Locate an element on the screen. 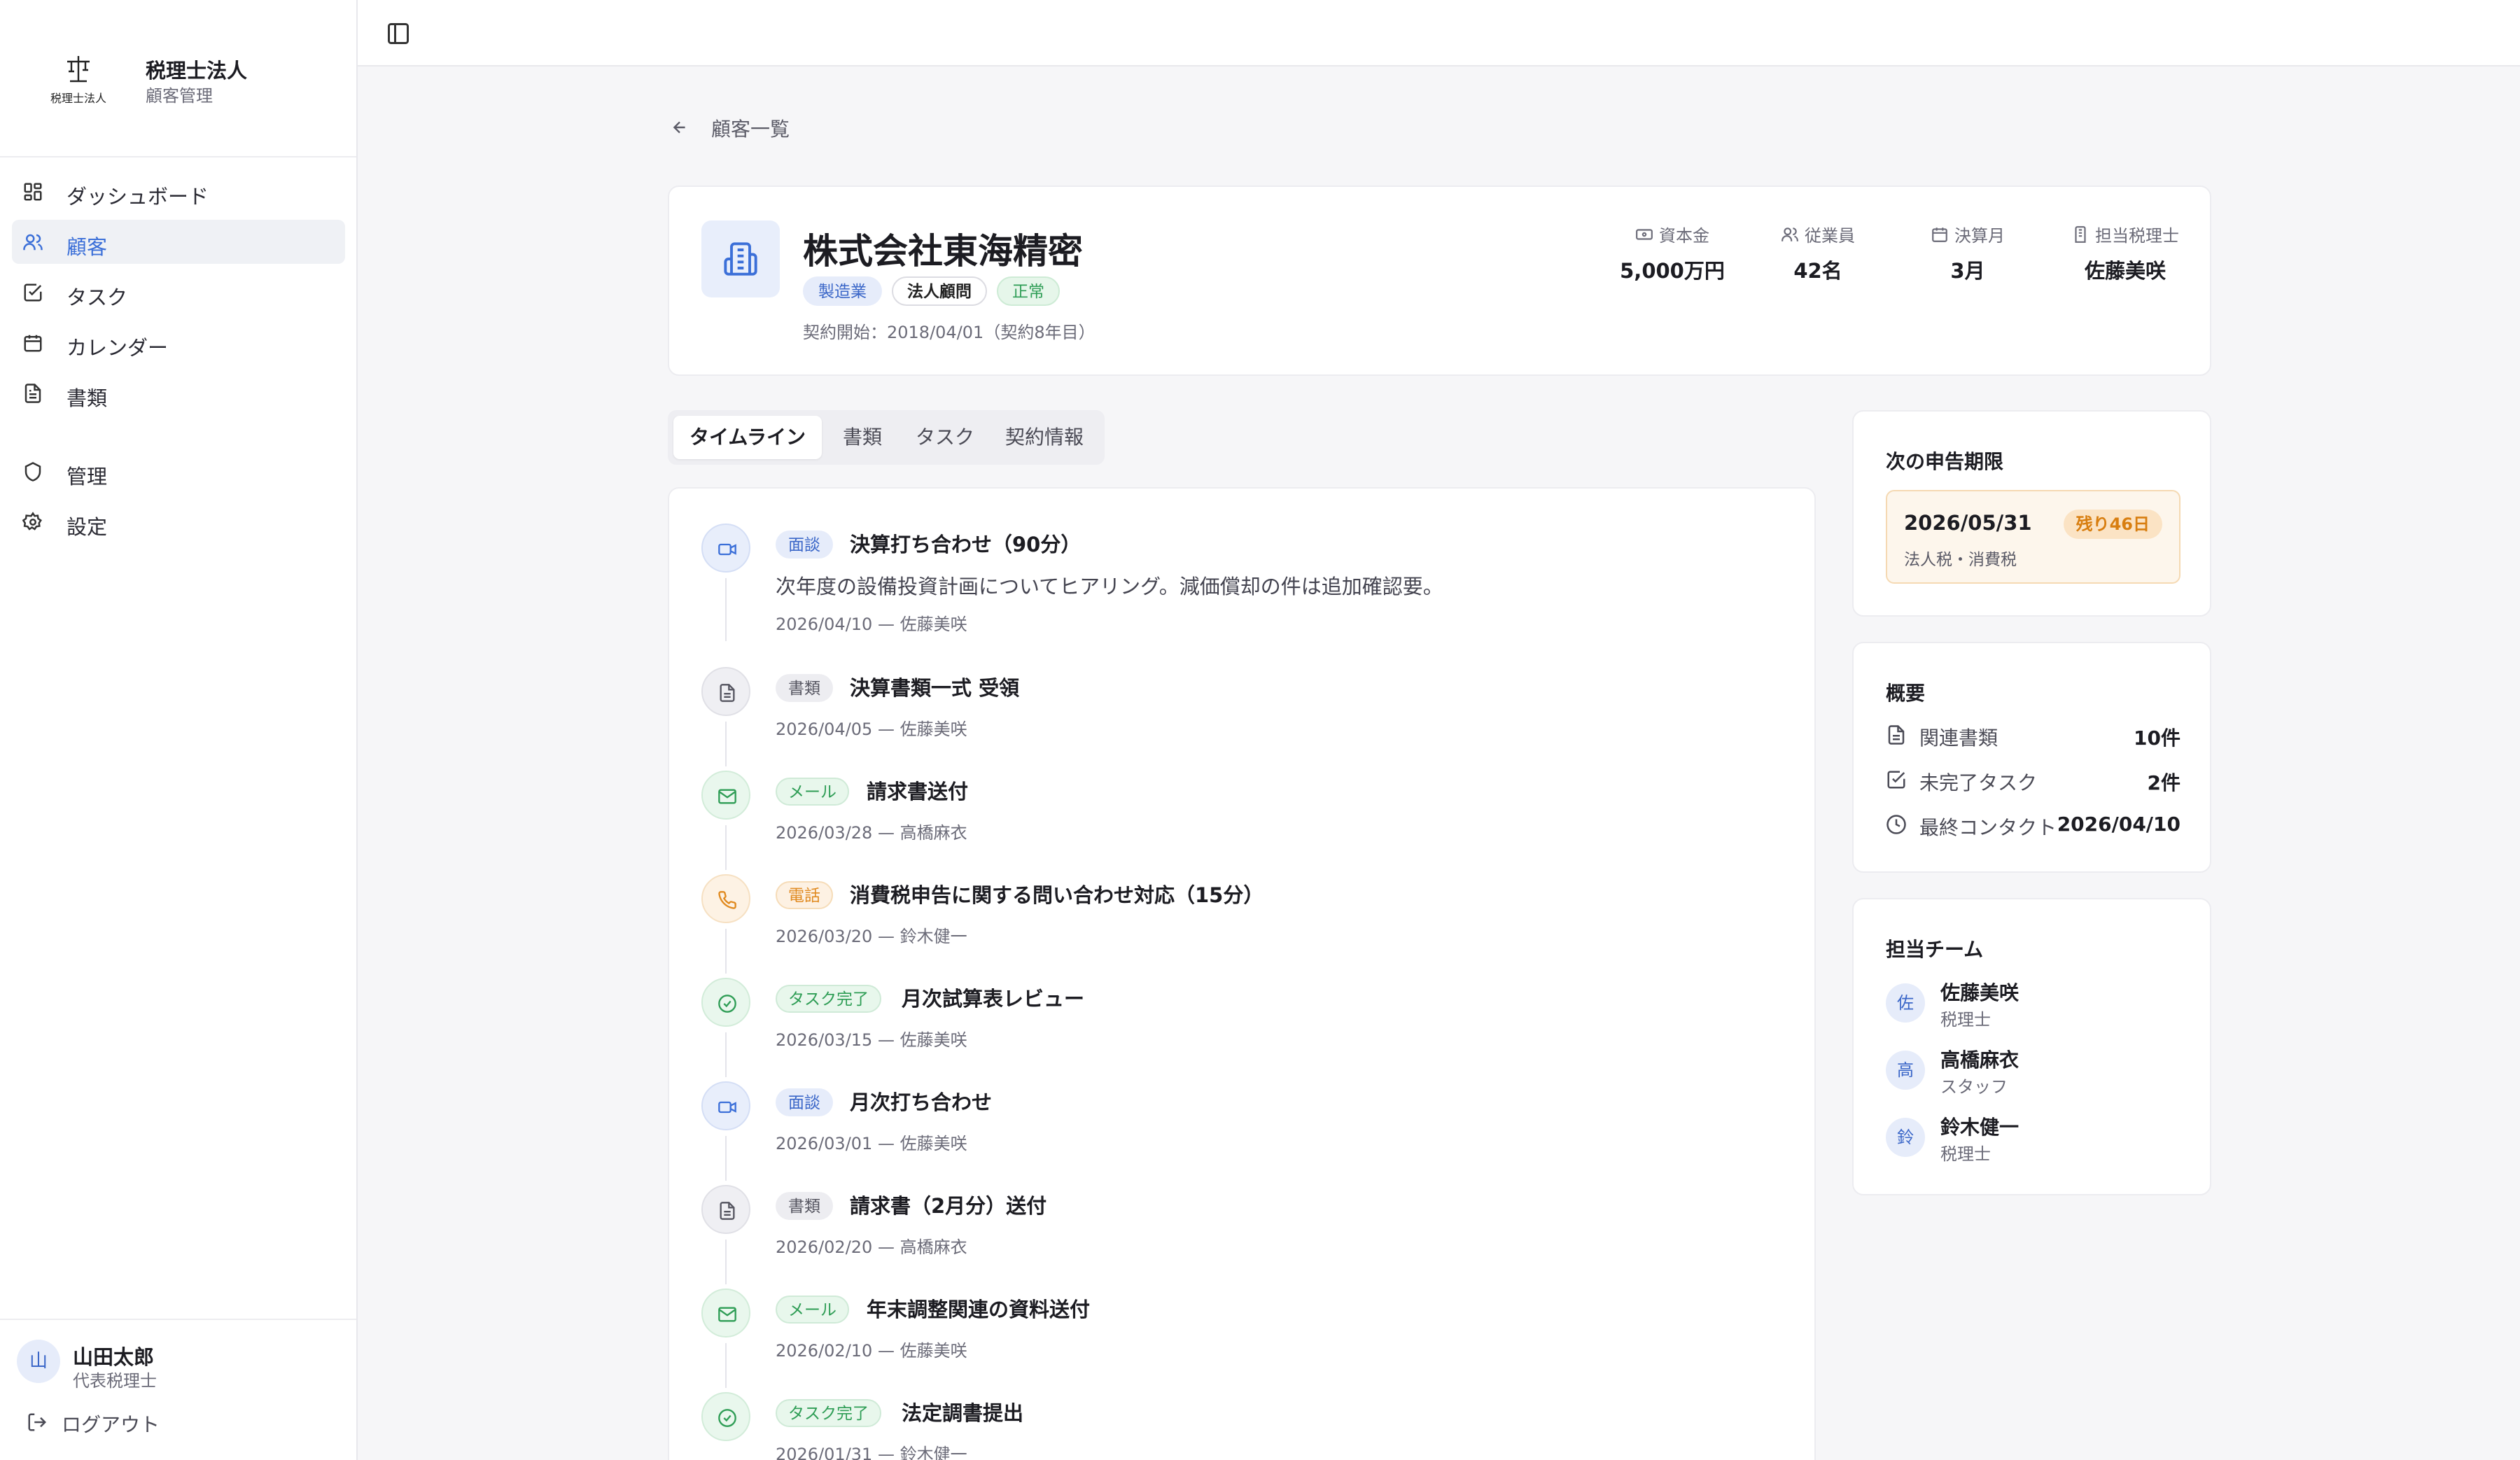 This screenshot has width=2520, height=1460. avatar: 佐 is located at coordinates (1905, 1003).